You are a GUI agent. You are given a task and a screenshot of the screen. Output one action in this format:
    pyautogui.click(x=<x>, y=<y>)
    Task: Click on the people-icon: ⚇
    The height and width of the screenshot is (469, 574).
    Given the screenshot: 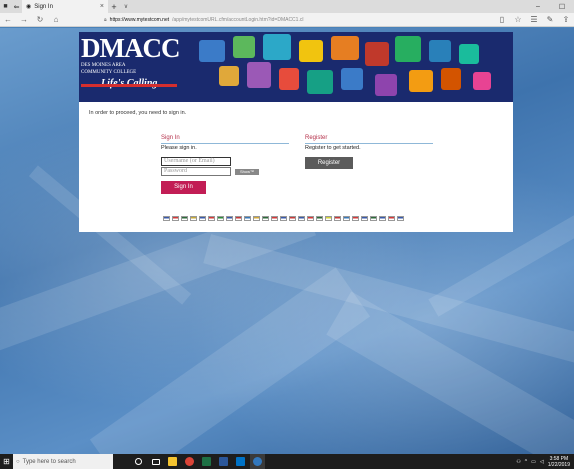 What is the action you would take?
    pyautogui.click(x=518, y=462)
    